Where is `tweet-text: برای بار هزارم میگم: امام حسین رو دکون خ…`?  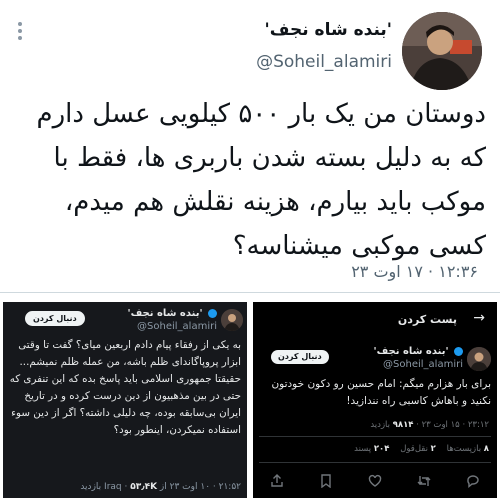 tweet-text: برای بار هزارم میگم: امام حسین رو دکون خ… is located at coordinates (381, 392).